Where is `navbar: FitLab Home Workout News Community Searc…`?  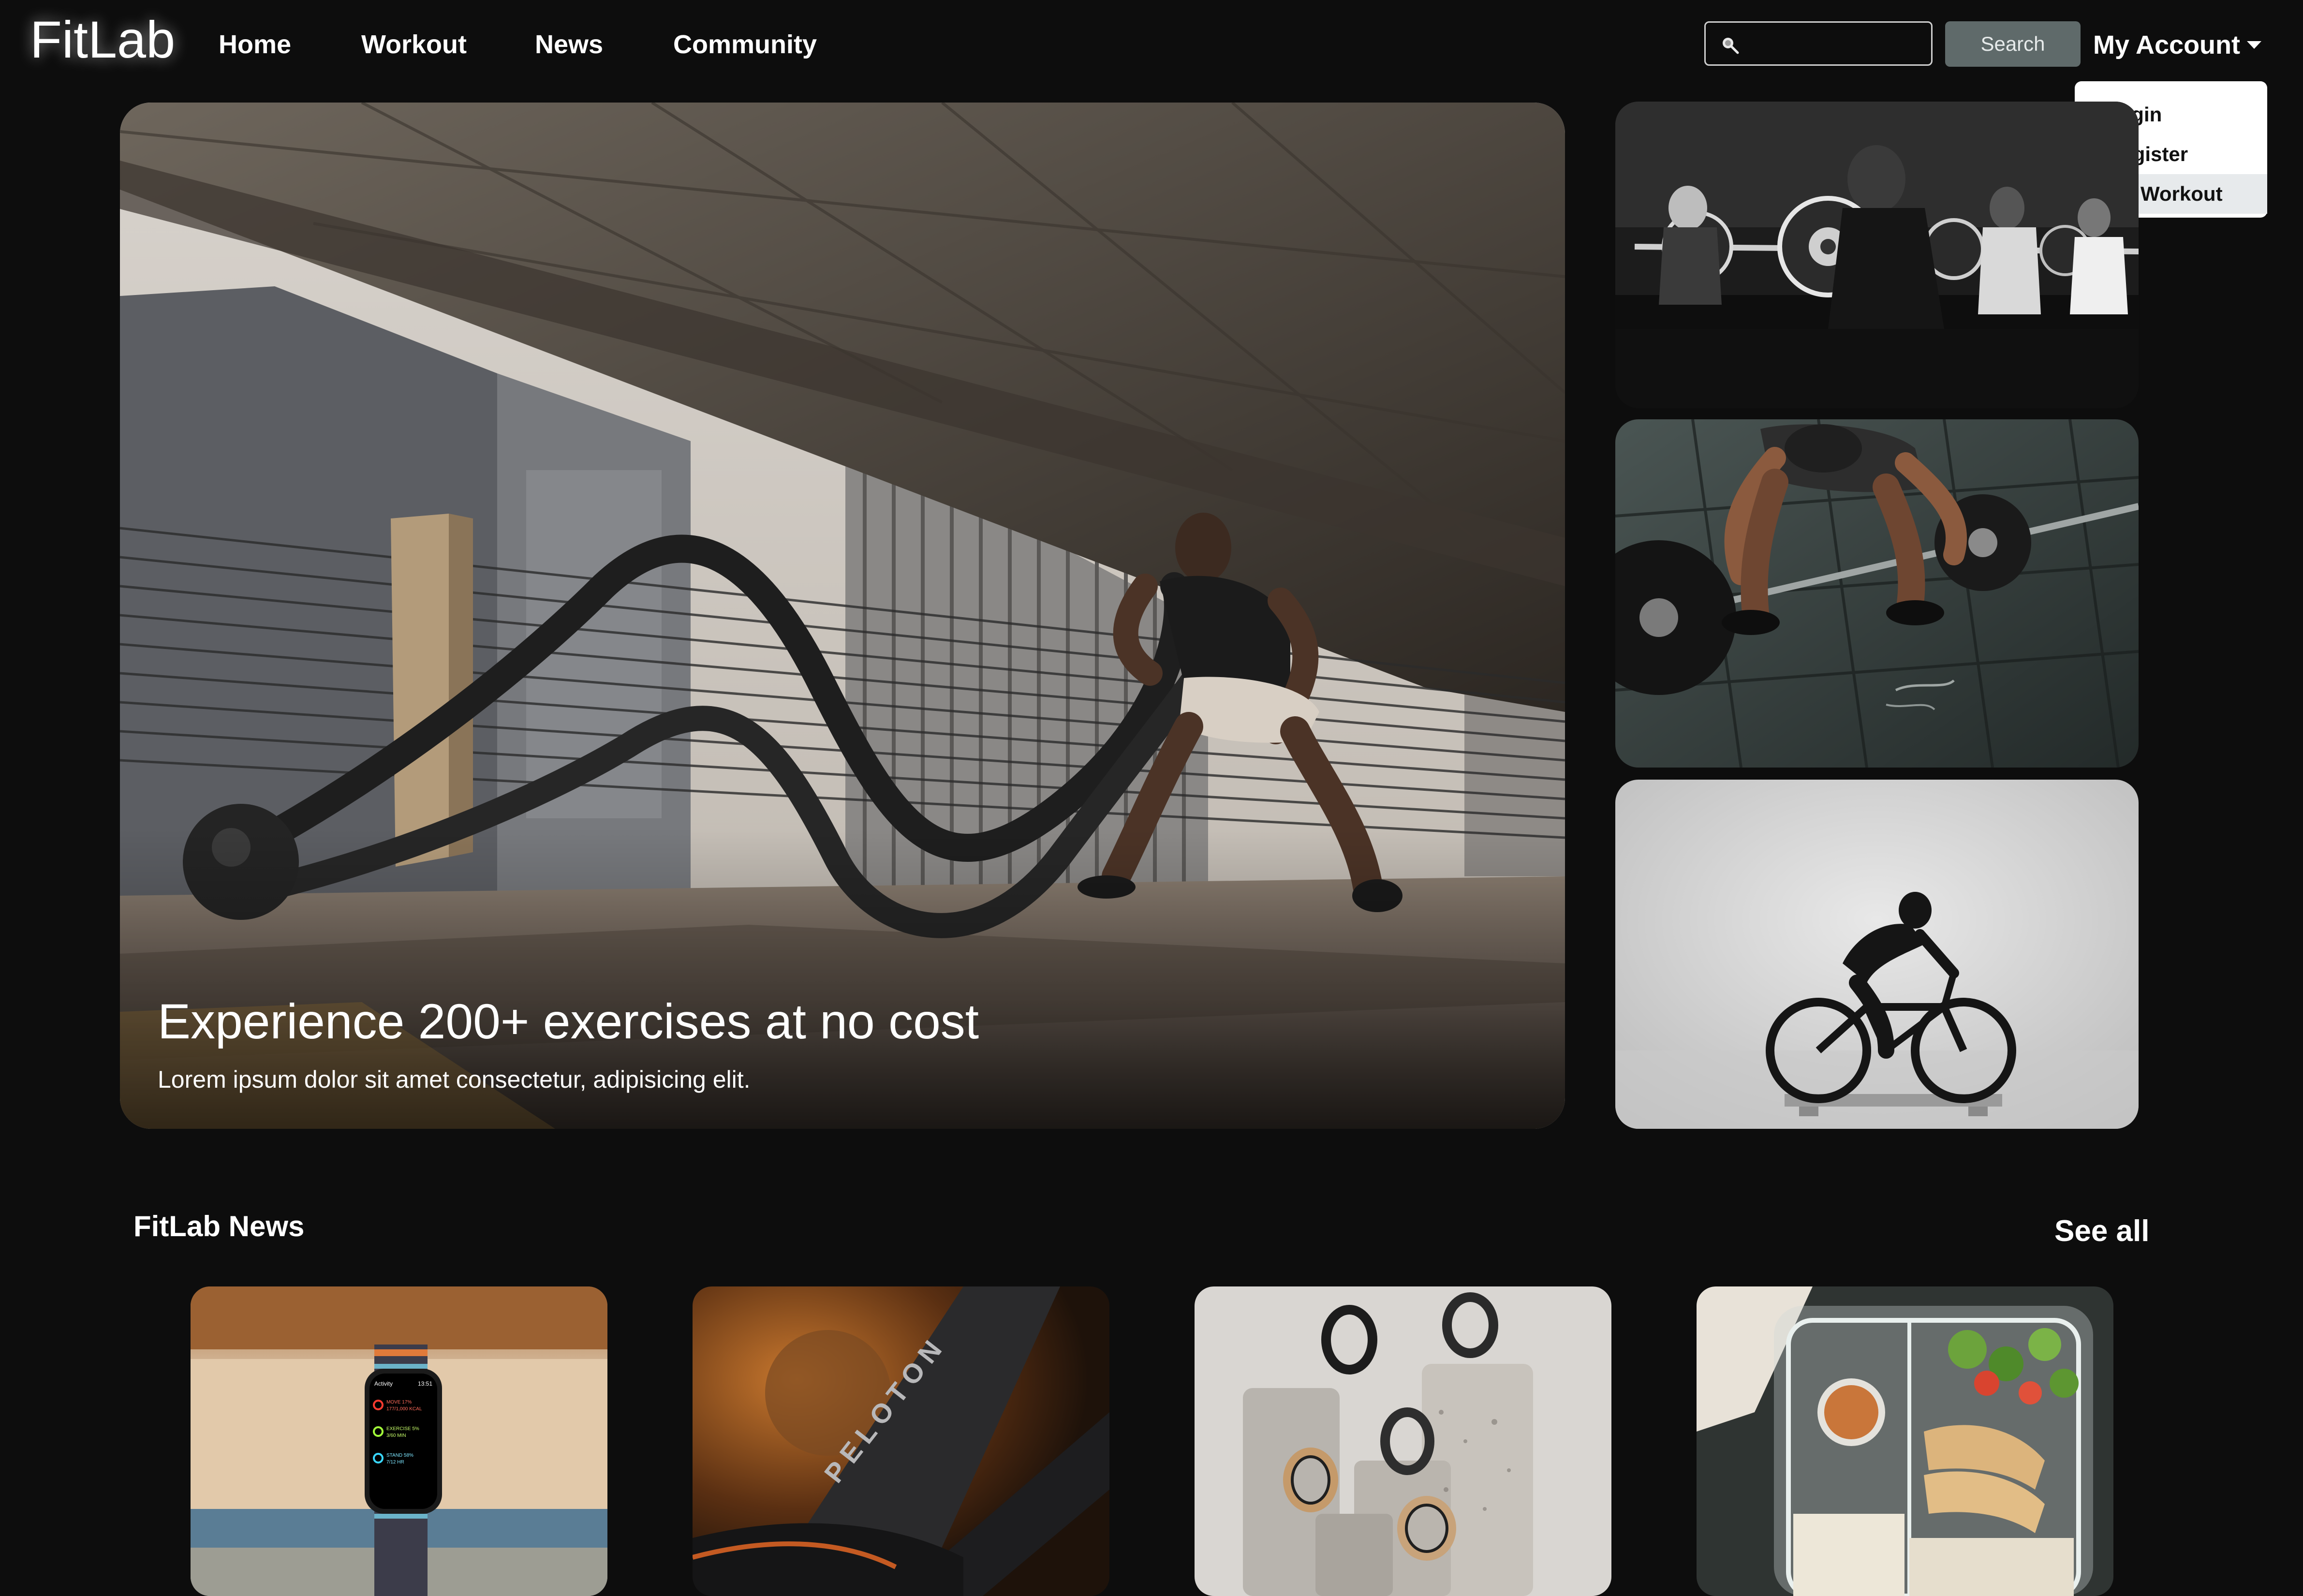 navbar: FitLab Home Workout News Community Searc… is located at coordinates (1151, 109).